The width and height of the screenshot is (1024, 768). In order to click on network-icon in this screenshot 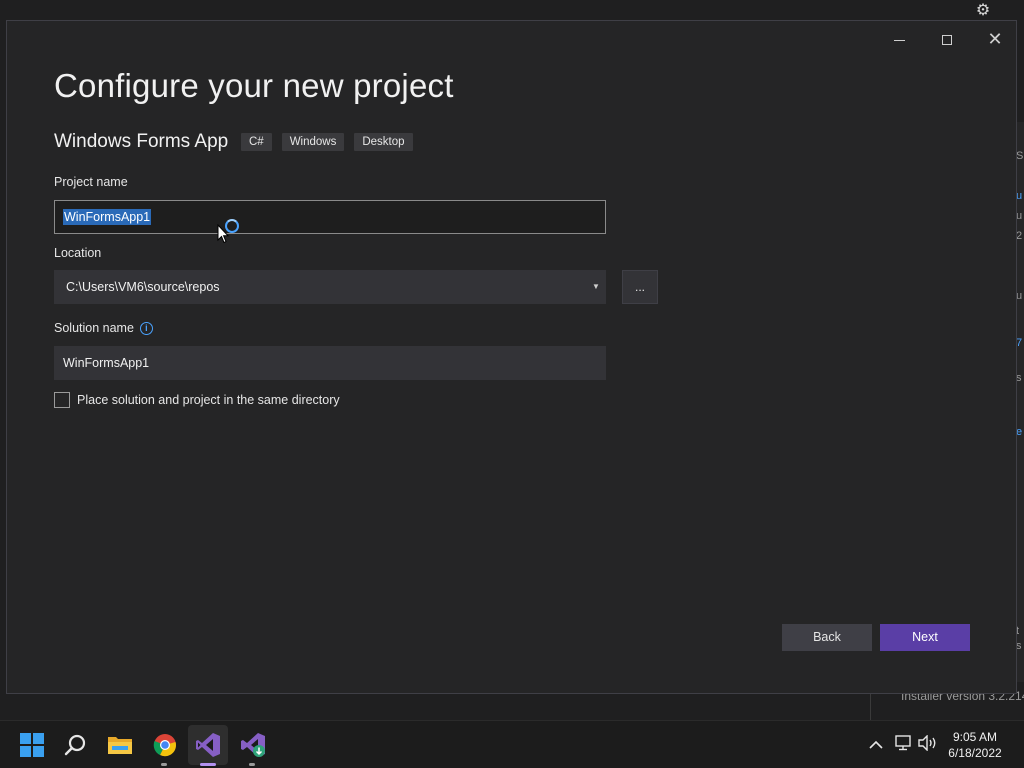, I will do `click(903, 745)`.